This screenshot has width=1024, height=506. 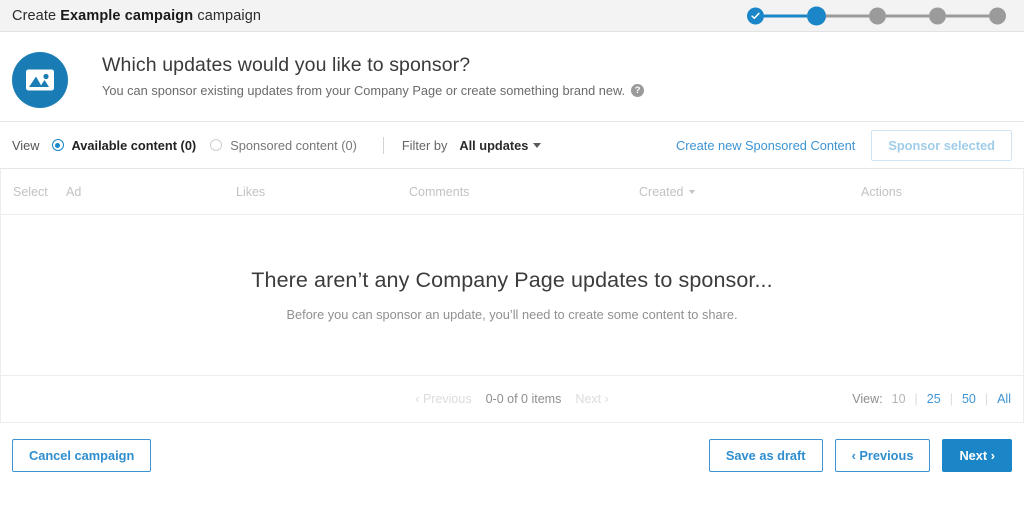 I want to click on column-header-actions: Actions, so click(x=881, y=191).